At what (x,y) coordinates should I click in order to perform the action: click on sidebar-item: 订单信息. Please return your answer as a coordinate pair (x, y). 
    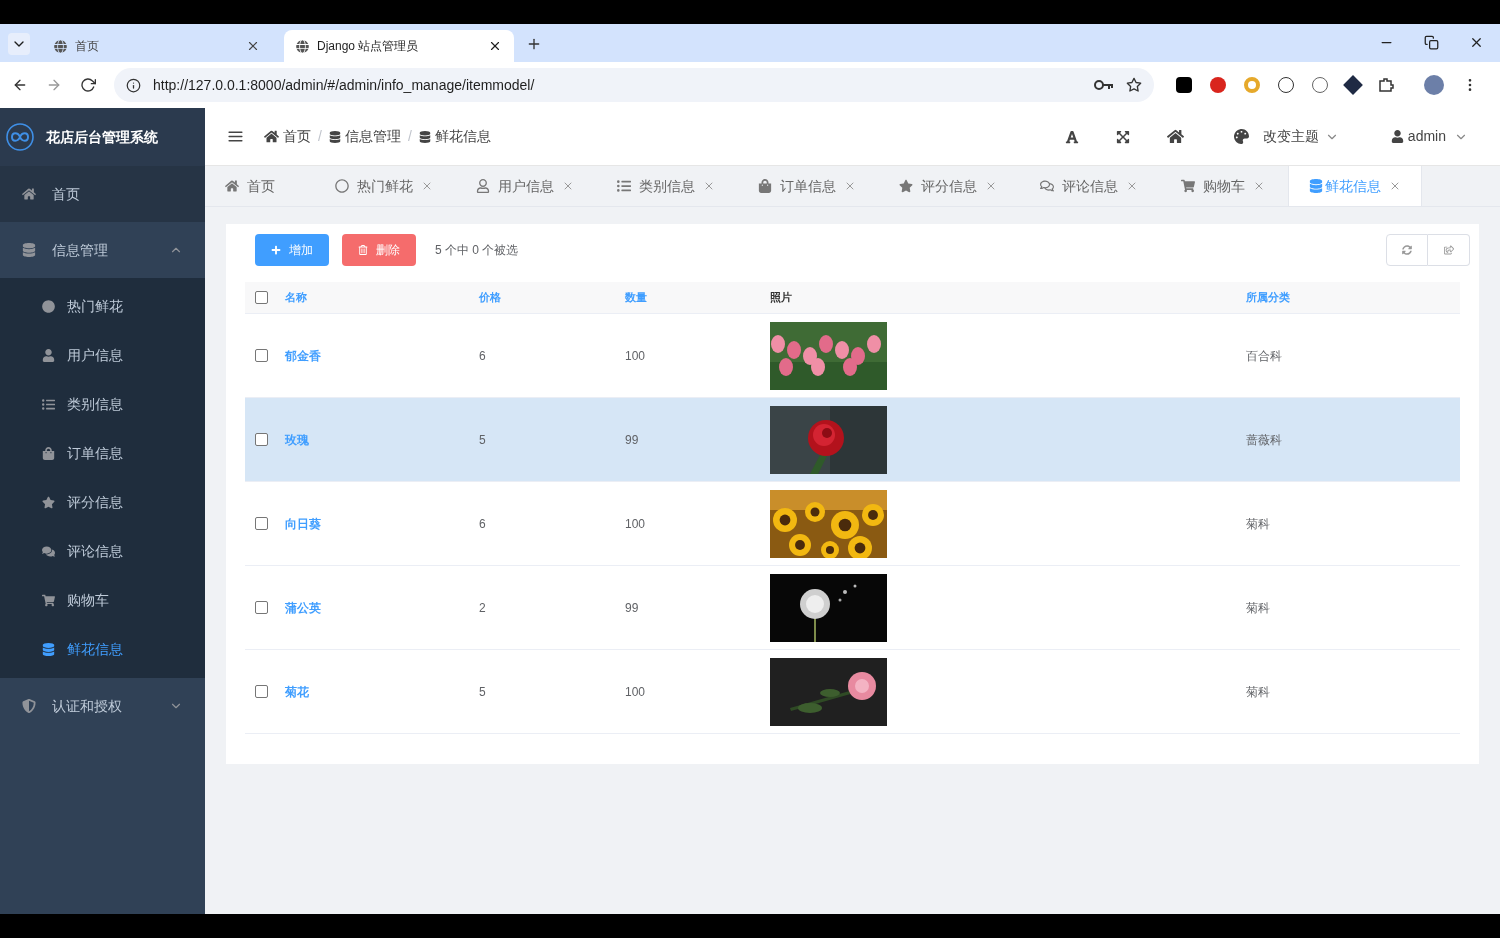
    Looking at the image, I should click on (102, 453).